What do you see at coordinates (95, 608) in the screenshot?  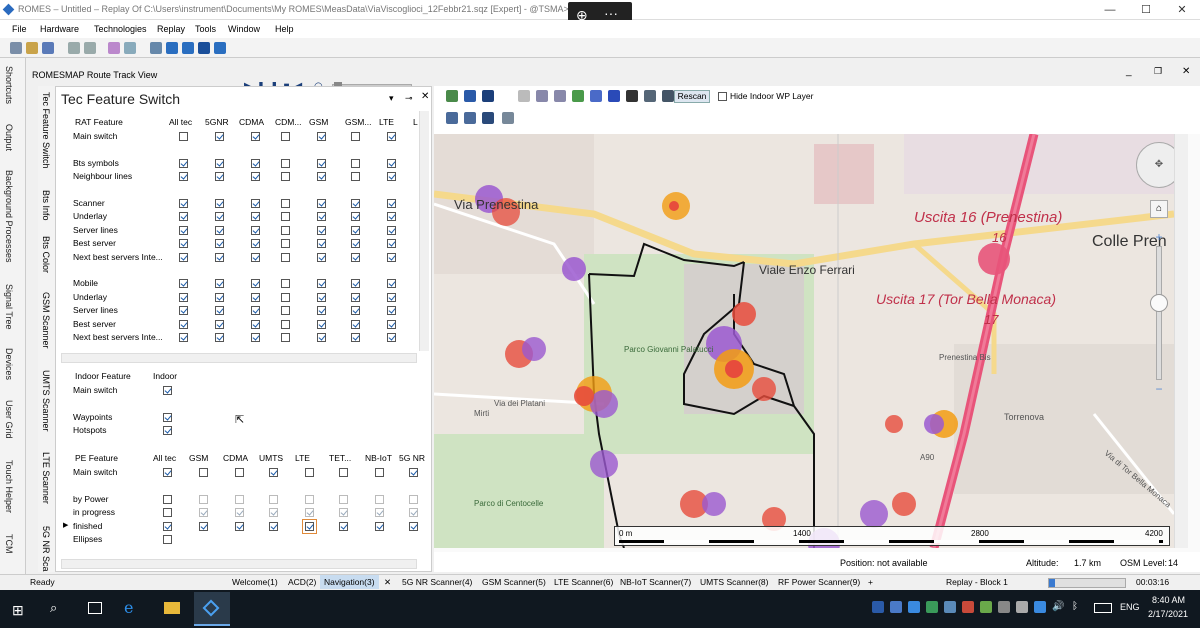 I see `task-view-icon` at bounding box center [95, 608].